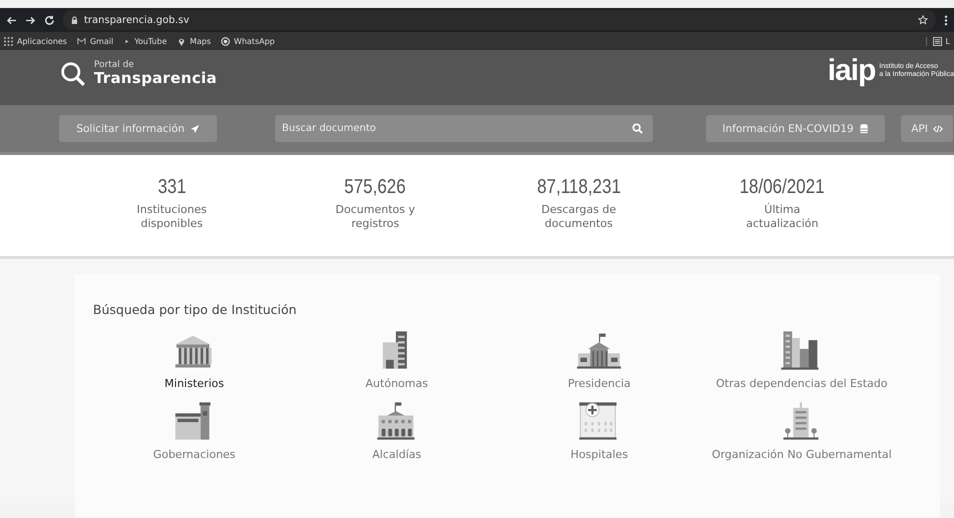  I want to click on iaip-logo: iaip, so click(852, 70).